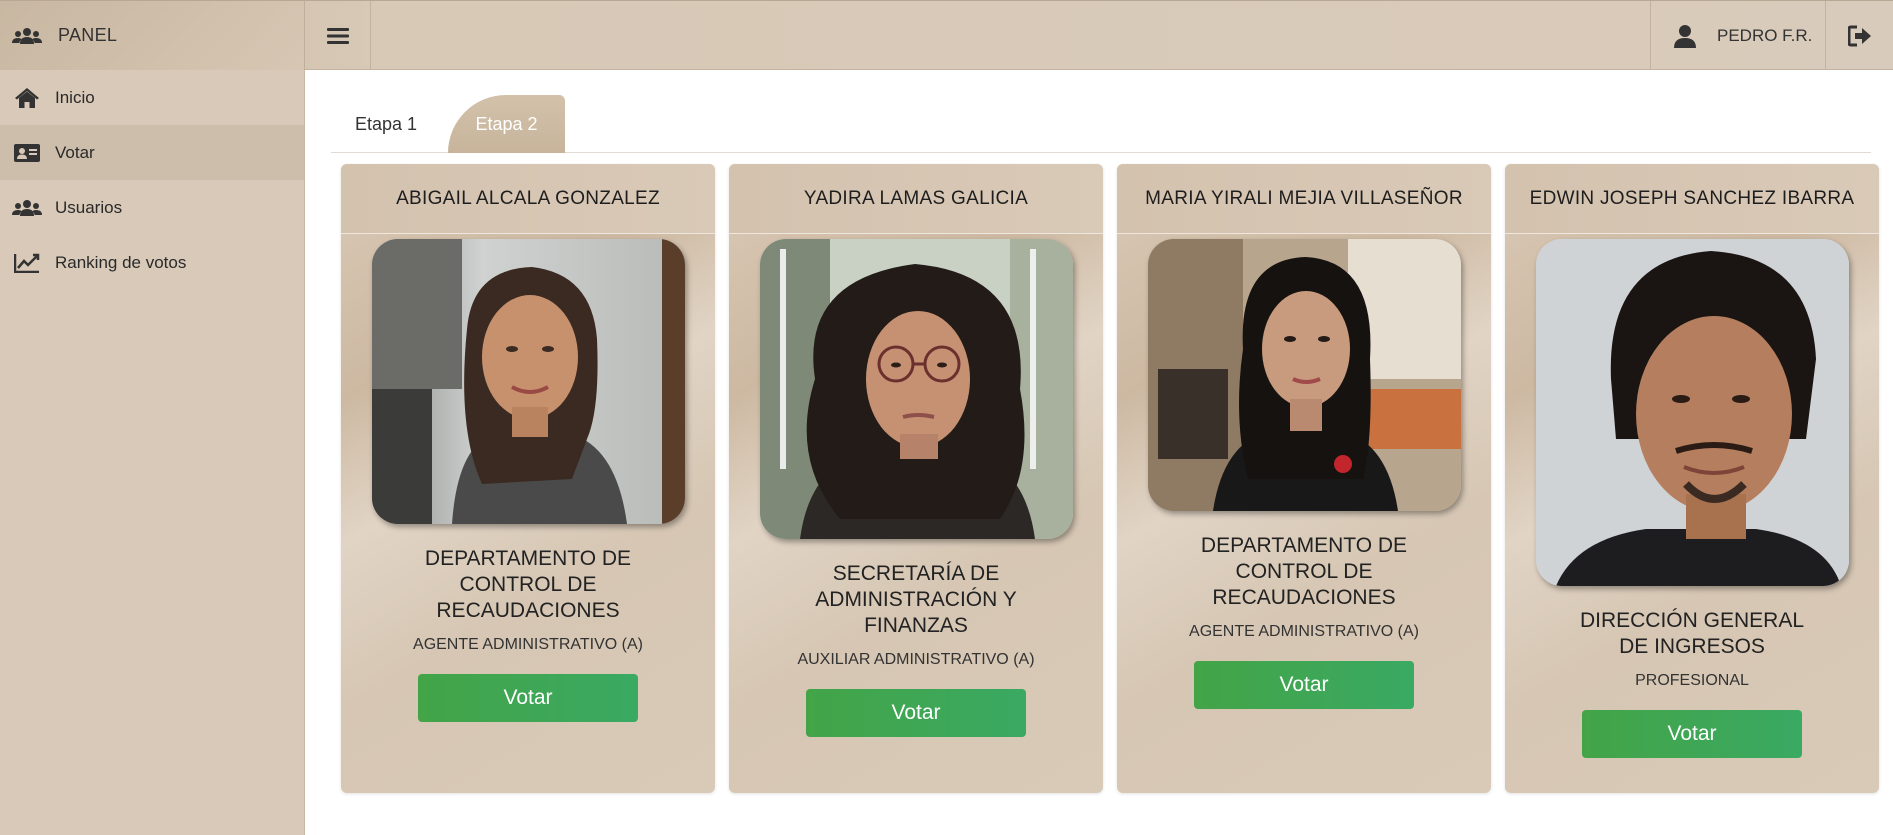  What do you see at coordinates (386, 124) in the screenshot?
I see `tab-etapa-1: Etapa 1` at bounding box center [386, 124].